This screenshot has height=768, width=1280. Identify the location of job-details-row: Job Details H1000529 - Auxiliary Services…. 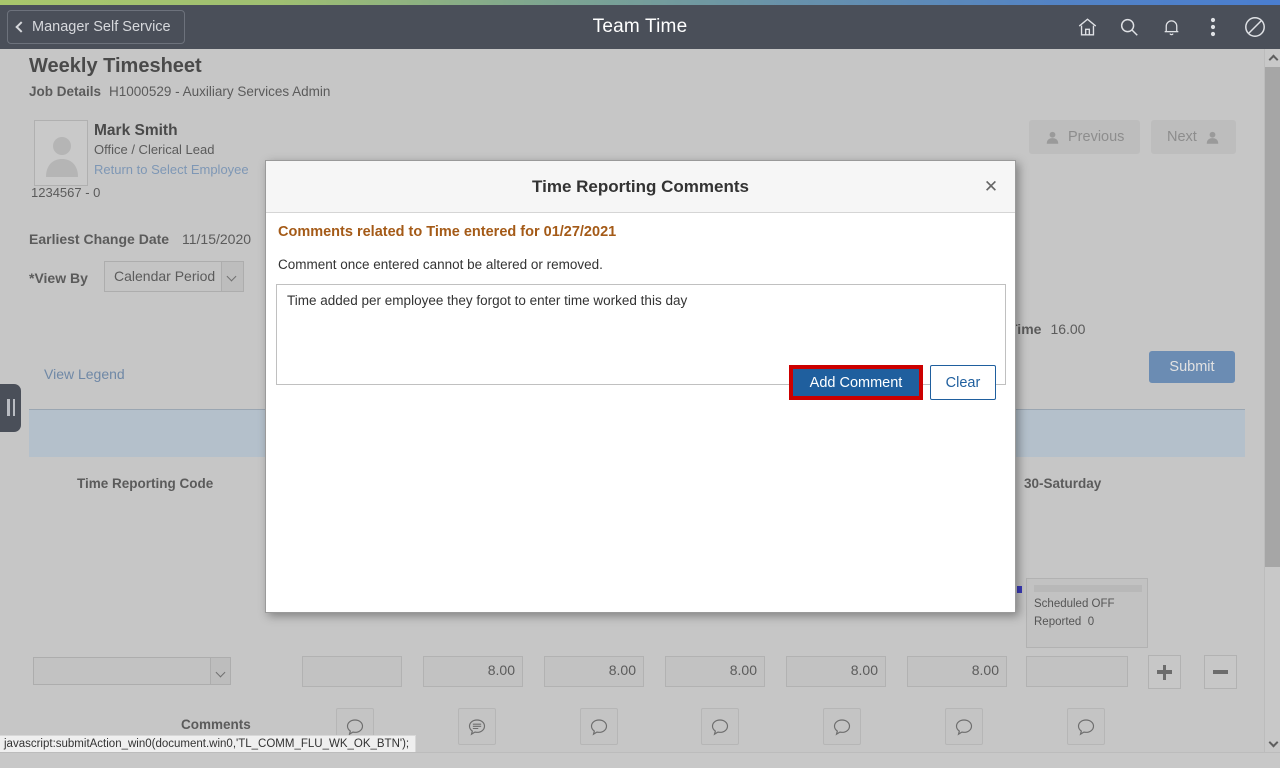
(179, 91).